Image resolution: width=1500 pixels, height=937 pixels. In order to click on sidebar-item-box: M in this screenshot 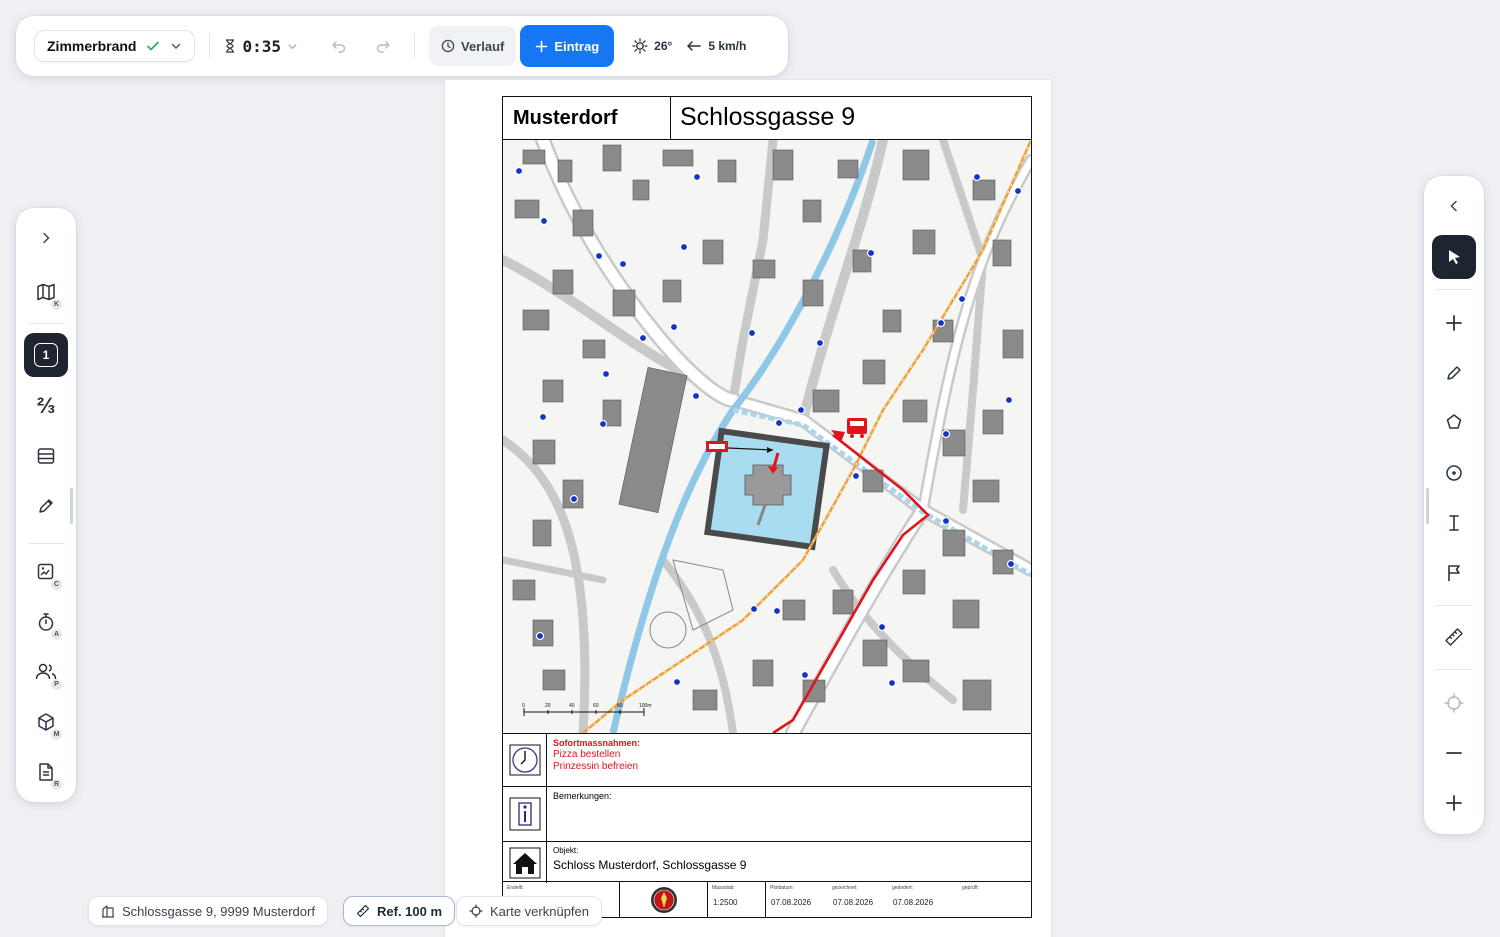, I will do `click(46, 722)`.